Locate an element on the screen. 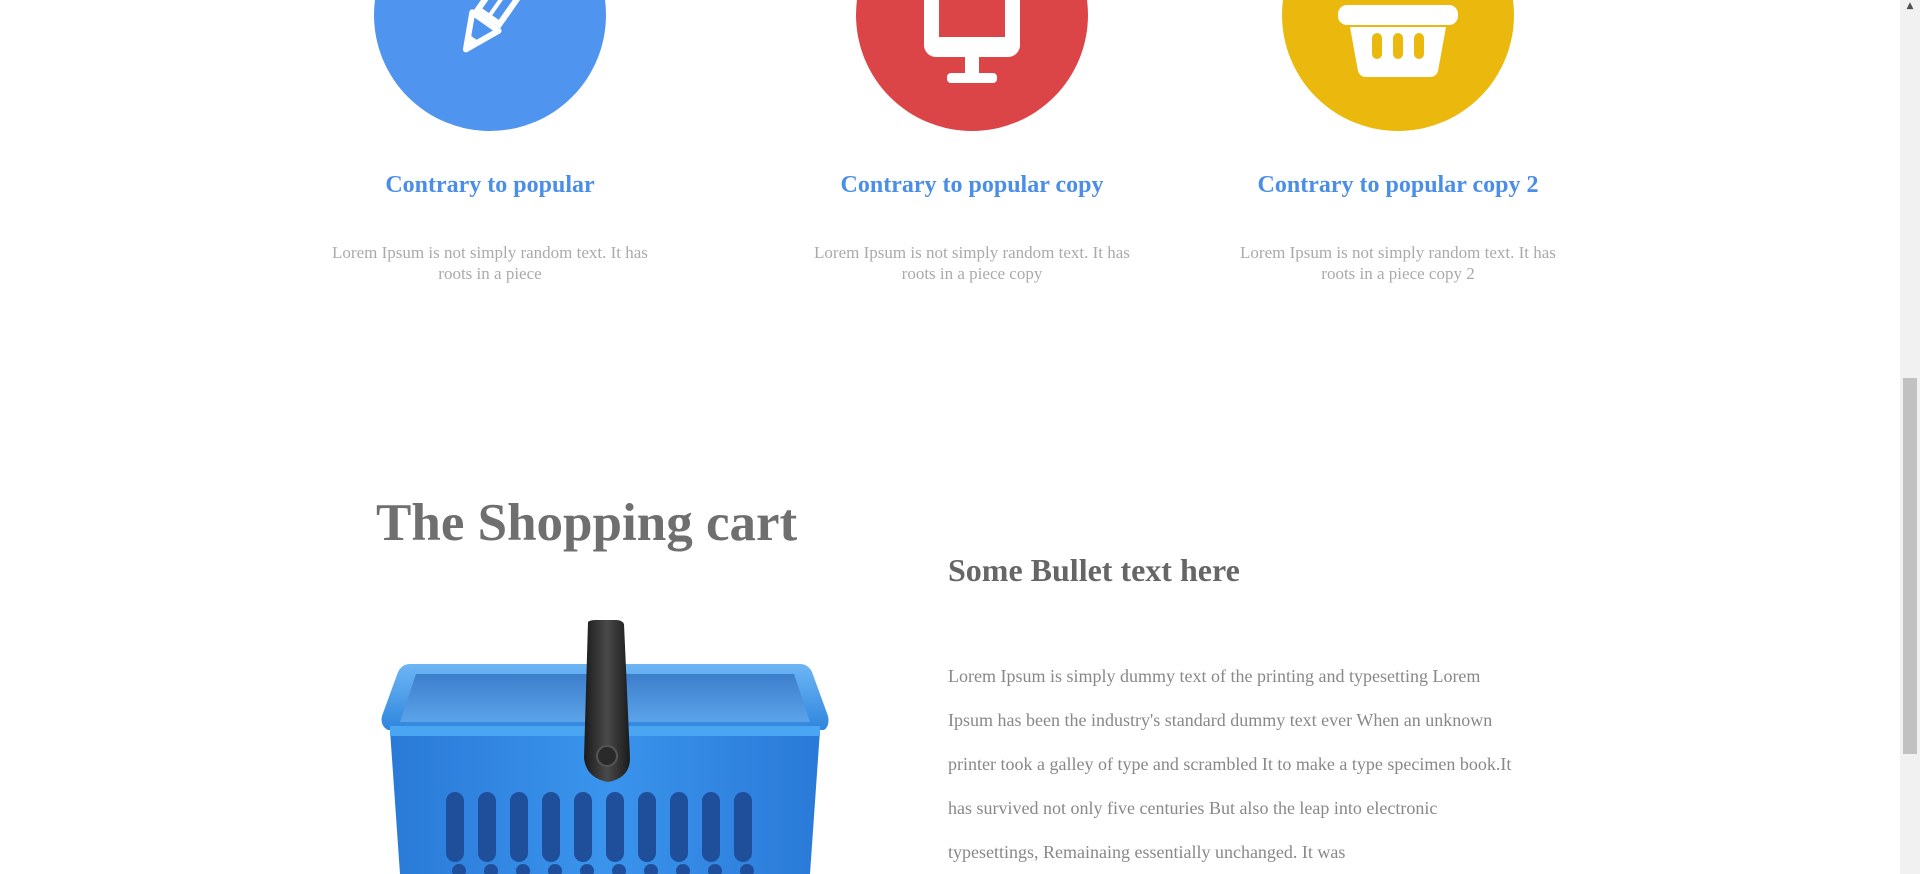 The width and height of the screenshot is (1920, 874). scroll-up-arrow-icon: ▲ is located at coordinates (1910, 6).